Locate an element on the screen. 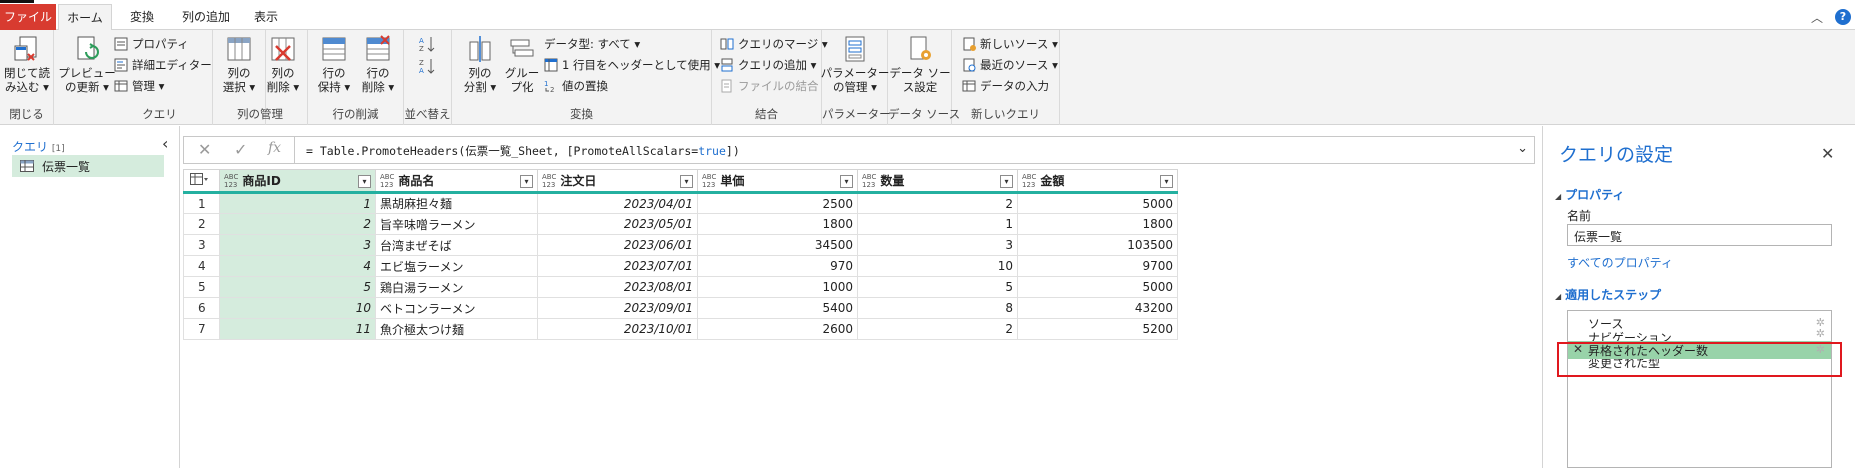  tab-home: ホーム is located at coordinates (85, 17).